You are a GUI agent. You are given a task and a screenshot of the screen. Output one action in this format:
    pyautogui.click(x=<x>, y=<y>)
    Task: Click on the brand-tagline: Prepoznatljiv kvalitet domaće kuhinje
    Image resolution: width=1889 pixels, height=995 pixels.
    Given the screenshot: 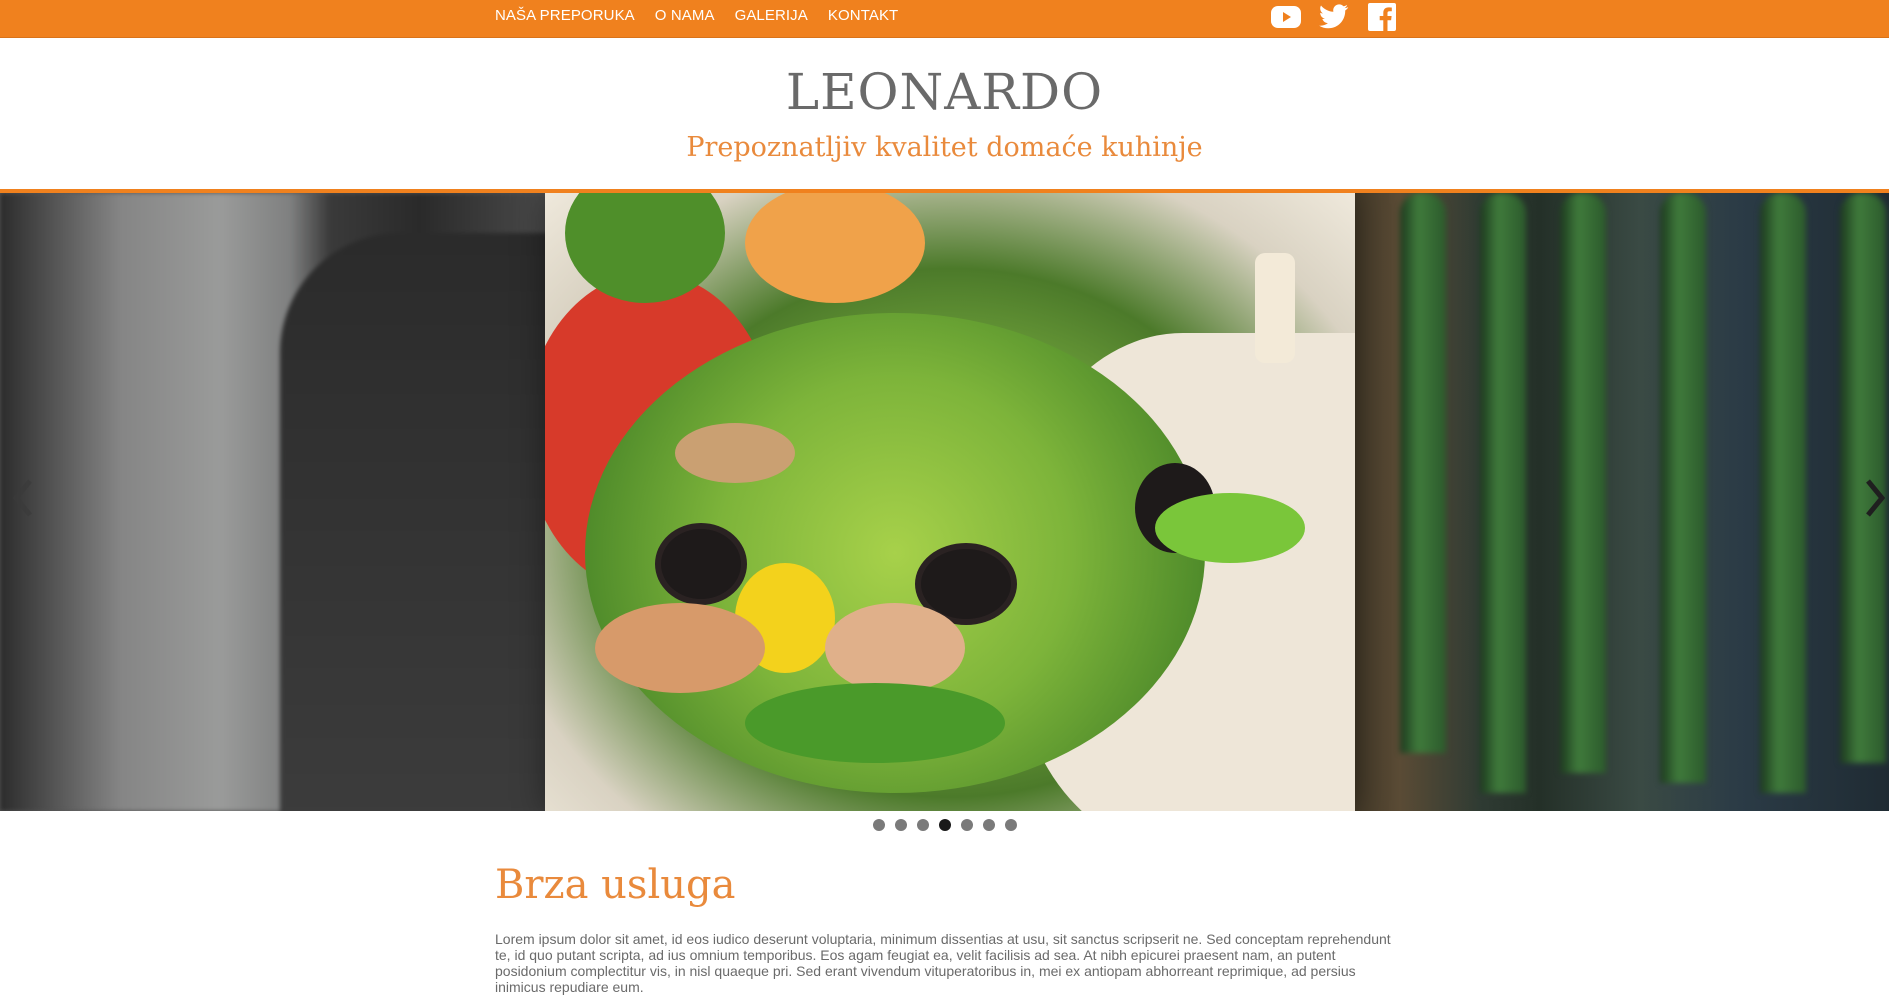 What is the action you would take?
    pyautogui.click(x=944, y=147)
    